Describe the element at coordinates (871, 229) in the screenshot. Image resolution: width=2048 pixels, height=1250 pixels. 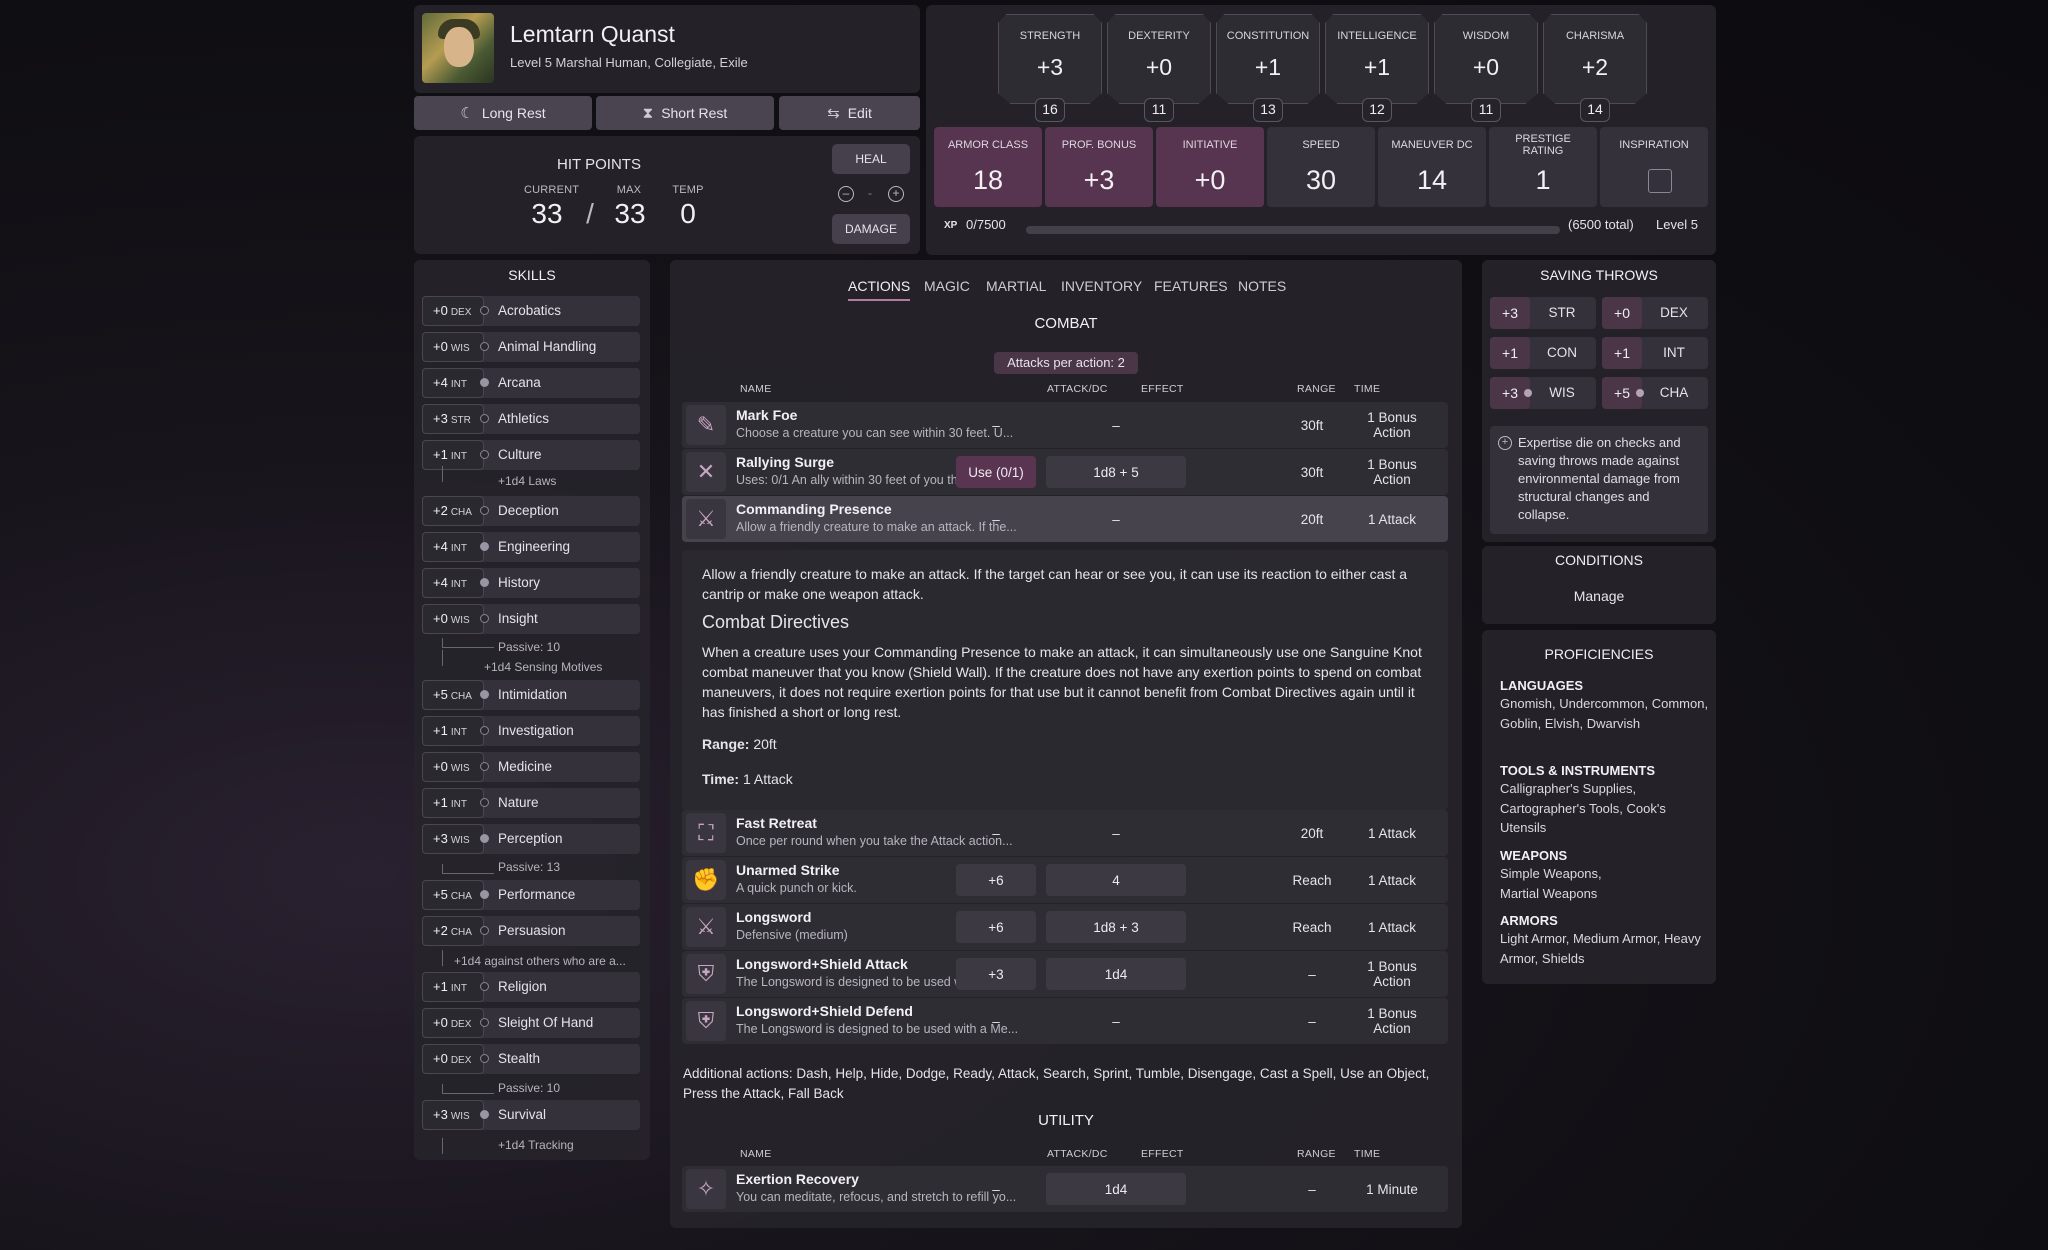
I see `damage-button: DAMAGE` at that location.